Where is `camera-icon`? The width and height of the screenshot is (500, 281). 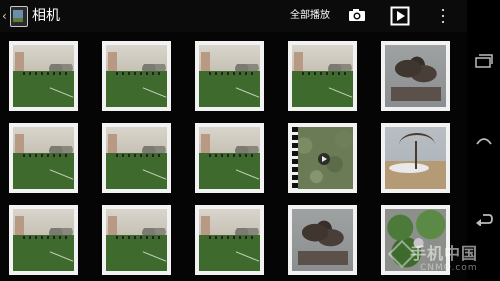
camera-icon is located at coordinates (357, 15).